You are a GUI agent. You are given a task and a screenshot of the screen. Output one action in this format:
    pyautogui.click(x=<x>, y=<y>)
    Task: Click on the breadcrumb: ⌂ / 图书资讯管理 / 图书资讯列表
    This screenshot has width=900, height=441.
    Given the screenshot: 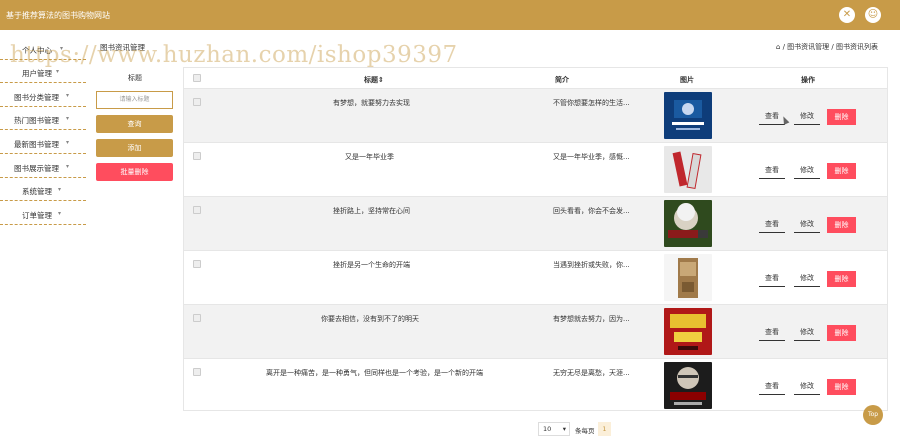 What is the action you would take?
    pyautogui.click(x=827, y=47)
    